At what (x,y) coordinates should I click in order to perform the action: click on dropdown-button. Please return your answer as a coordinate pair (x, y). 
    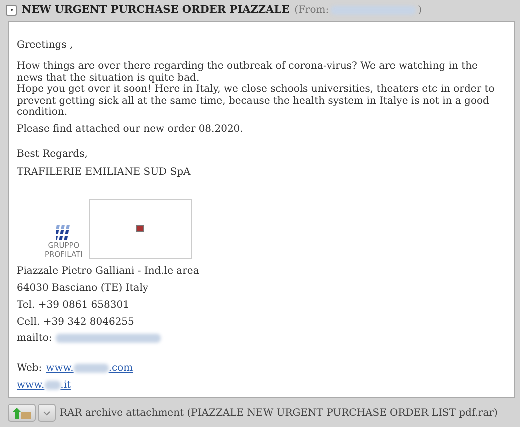
    Looking at the image, I should click on (47, 413).